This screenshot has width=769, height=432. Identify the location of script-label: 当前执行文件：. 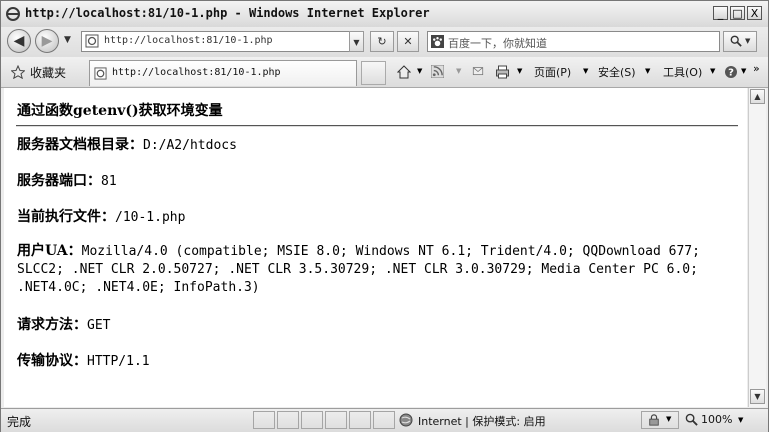
(66, 217).